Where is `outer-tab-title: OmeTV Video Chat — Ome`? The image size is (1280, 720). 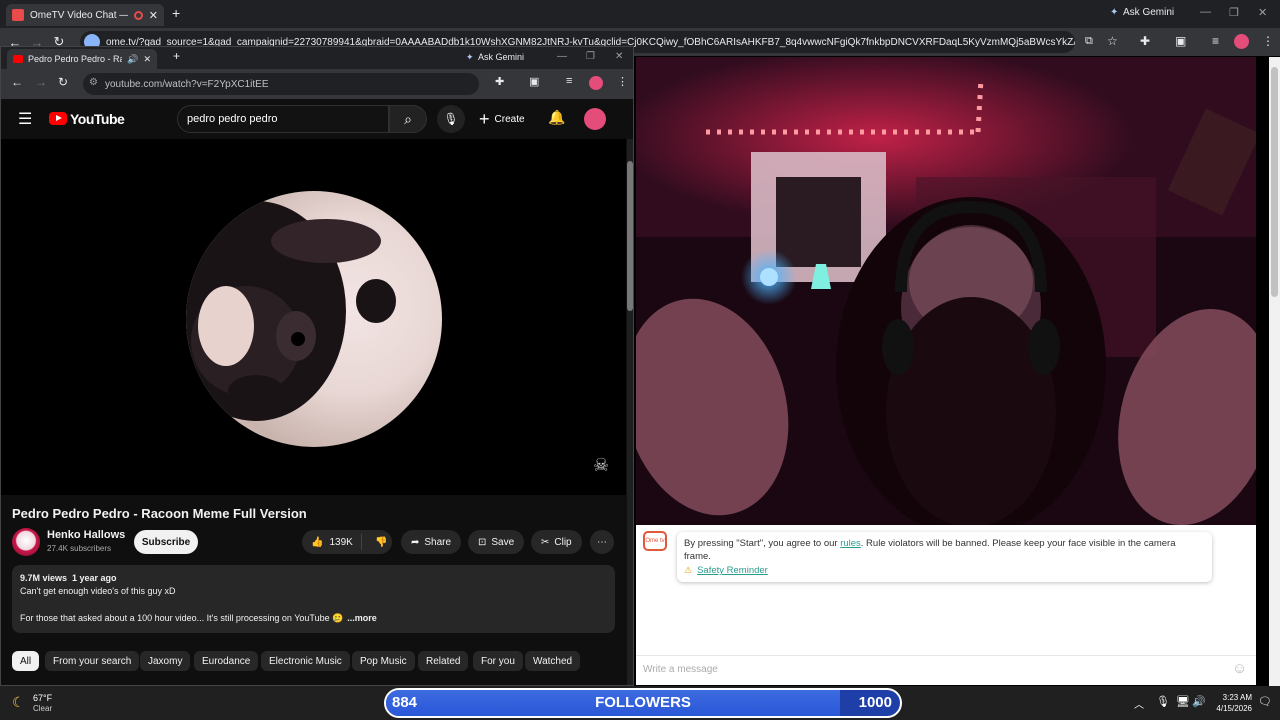 outer-tab-title: OmeTV Video Chat — Ome is located at coordinates (79, 15).